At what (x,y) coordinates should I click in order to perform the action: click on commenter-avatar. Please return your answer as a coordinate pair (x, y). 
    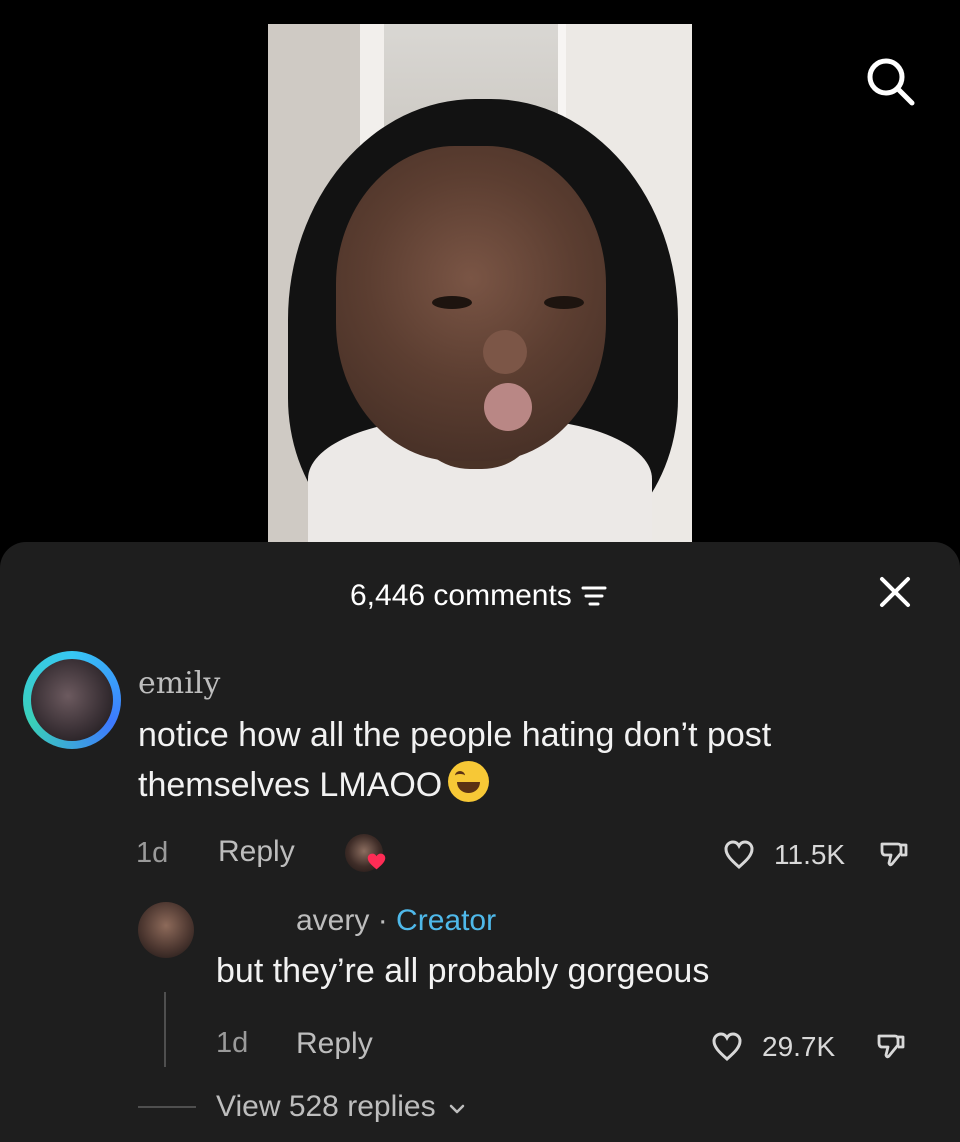
    Looking at the image, I should click on (72, 700).